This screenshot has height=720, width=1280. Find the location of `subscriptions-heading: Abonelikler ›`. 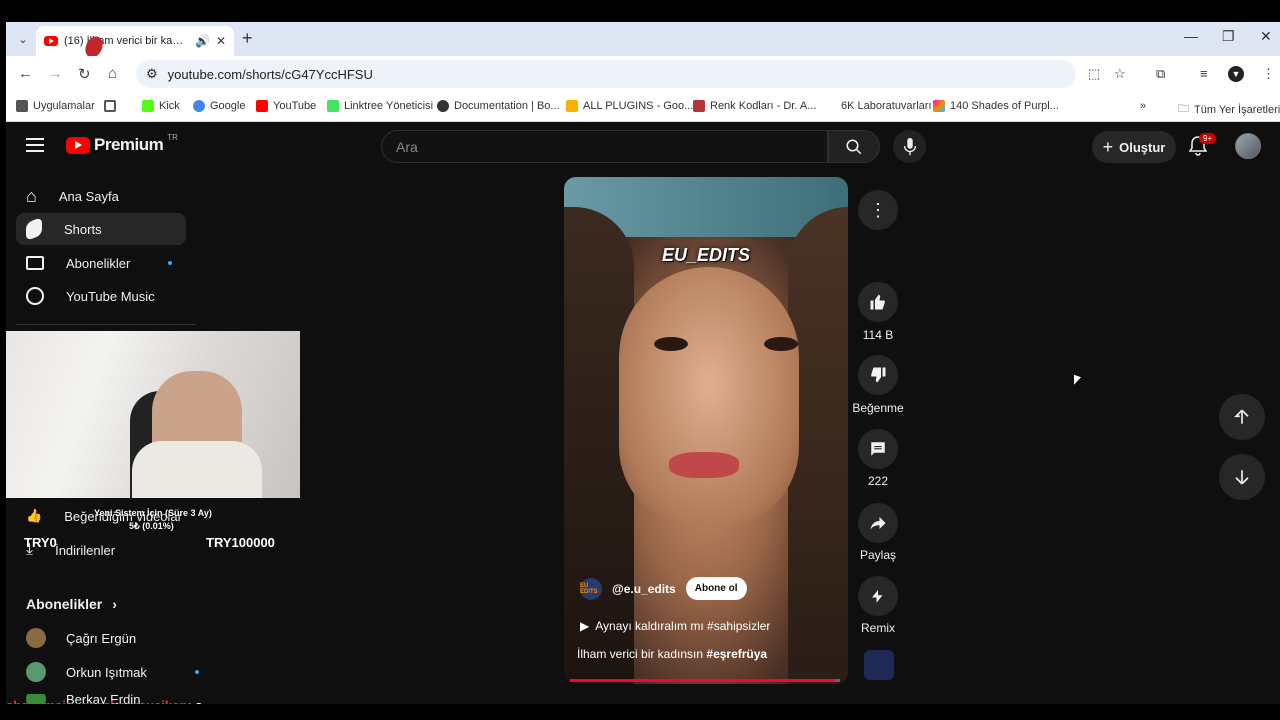

subscriptions-heading: Abonelikler › is located at coordinates (71, 604).